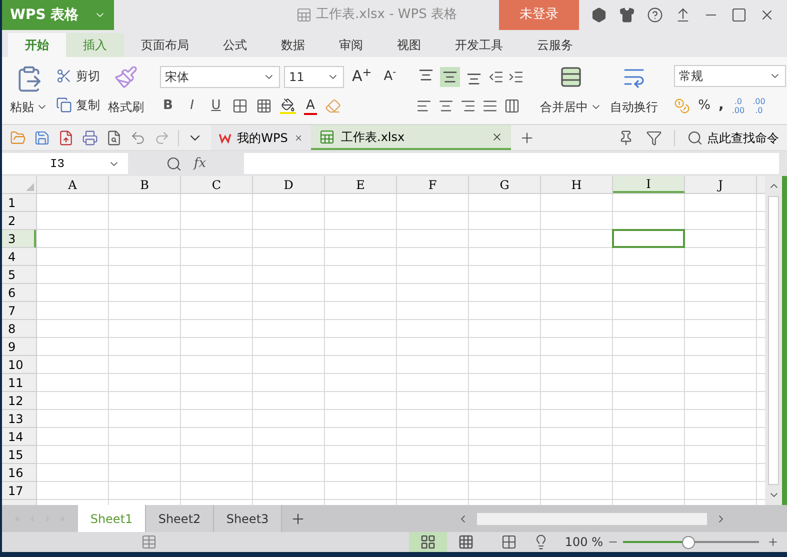  What do you see at coordinates (390, 76) in the screenshot?
I see `shrink-font-button: A$^{-}$` at bounding box center [390, 76].